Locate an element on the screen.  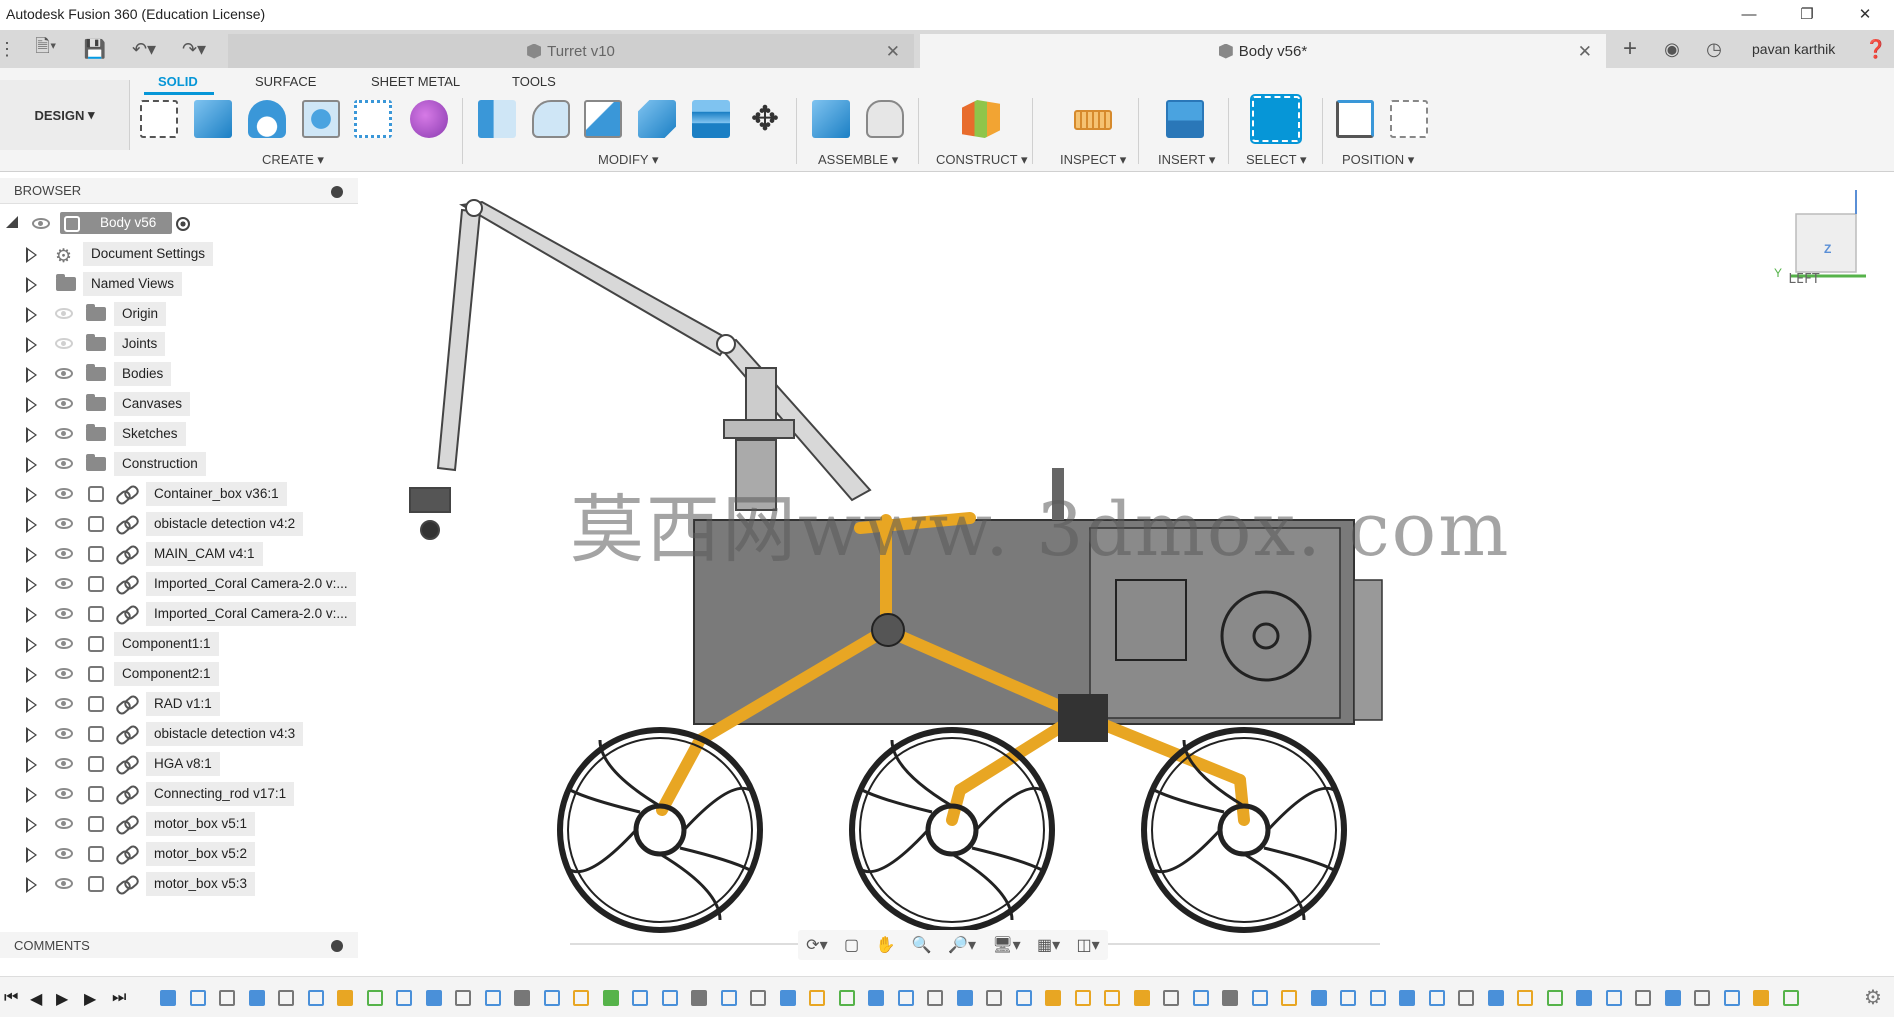
undo-icon: ↶▾ is located at coordinates (144, 49).